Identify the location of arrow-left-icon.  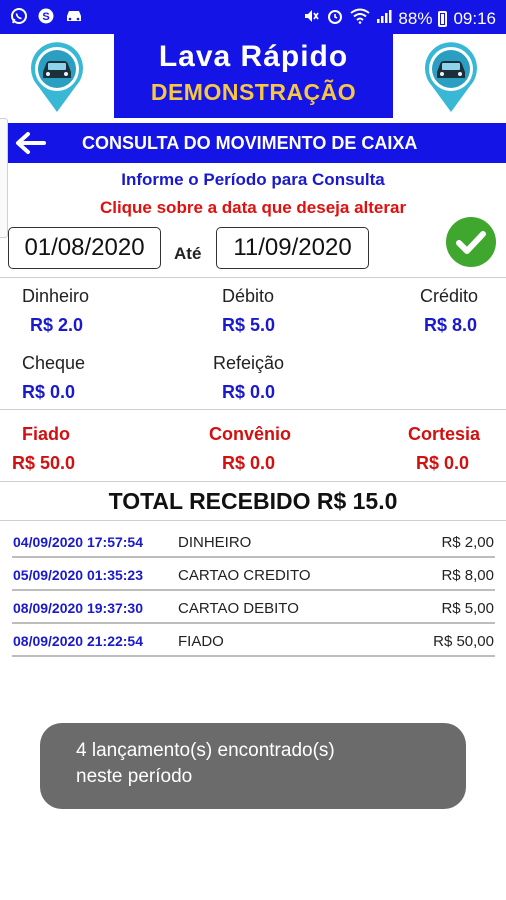
(31, 143).